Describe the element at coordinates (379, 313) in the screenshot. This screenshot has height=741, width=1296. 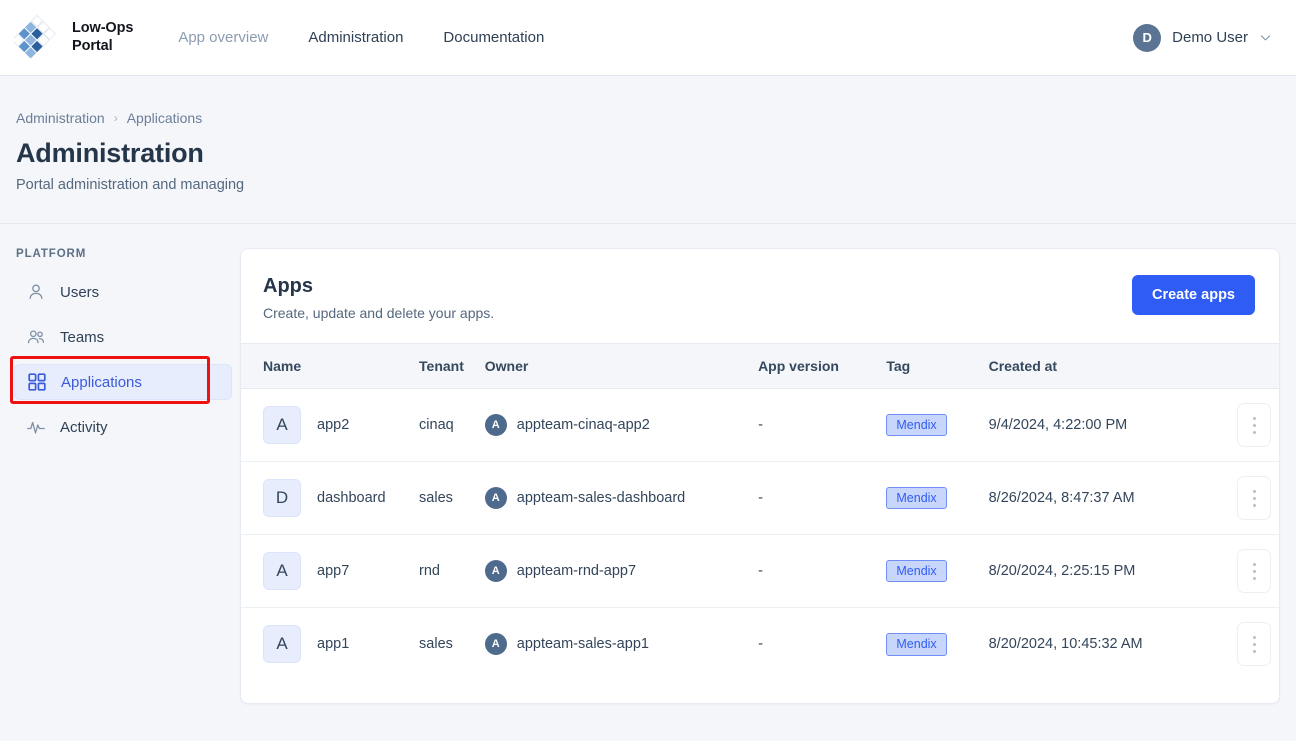
I see `apps-subtitle: Create, update and delete your apps.` at that location.